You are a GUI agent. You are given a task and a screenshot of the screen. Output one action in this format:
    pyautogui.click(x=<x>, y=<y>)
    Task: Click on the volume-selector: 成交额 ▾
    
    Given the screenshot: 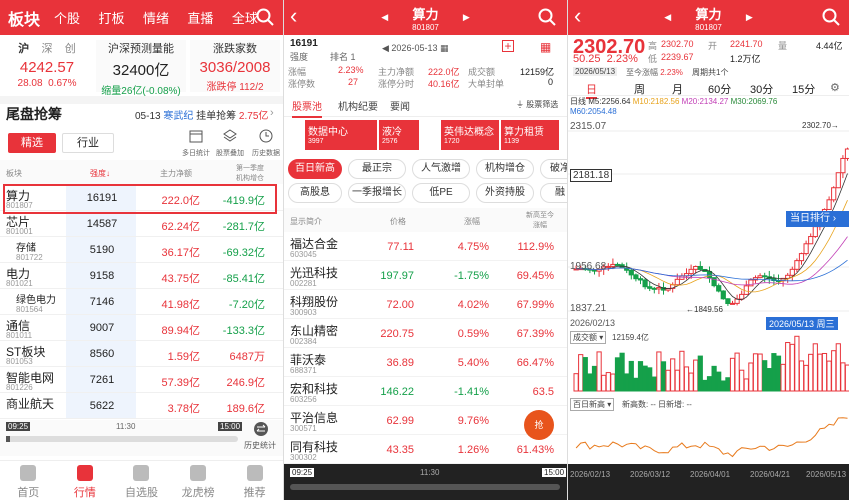 What is the action you would take?
    pyautogui.click(x=588, y=337)
    